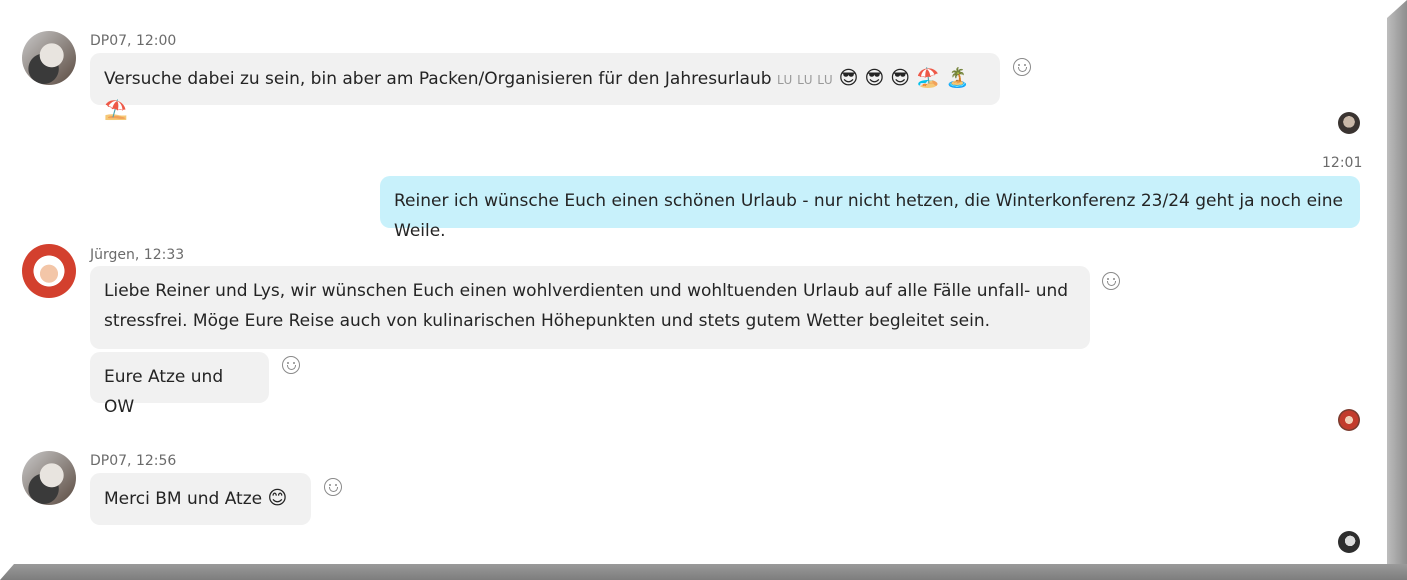 The width and height of the screenshot is (1407, 580). Describe the element at coordinates (49, 271) in the screenshot. I see `avatar-juergen` at that location.